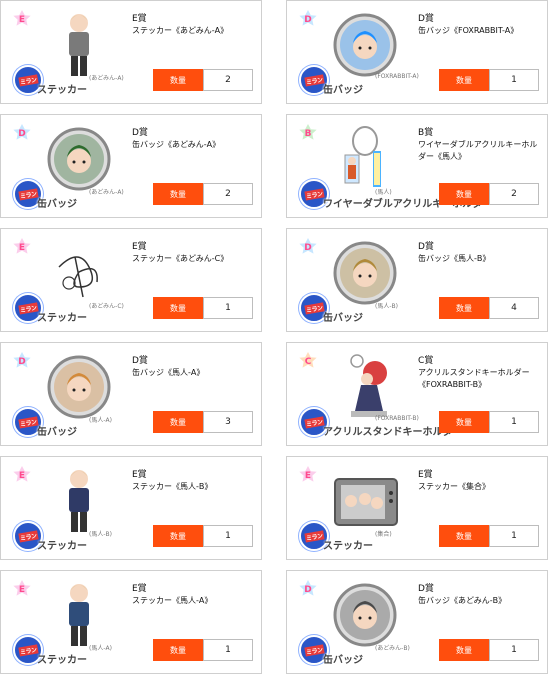 The width and height of the screenshot is (548, 674). I want to click on prize-rank: C賞, so click(426, 361).